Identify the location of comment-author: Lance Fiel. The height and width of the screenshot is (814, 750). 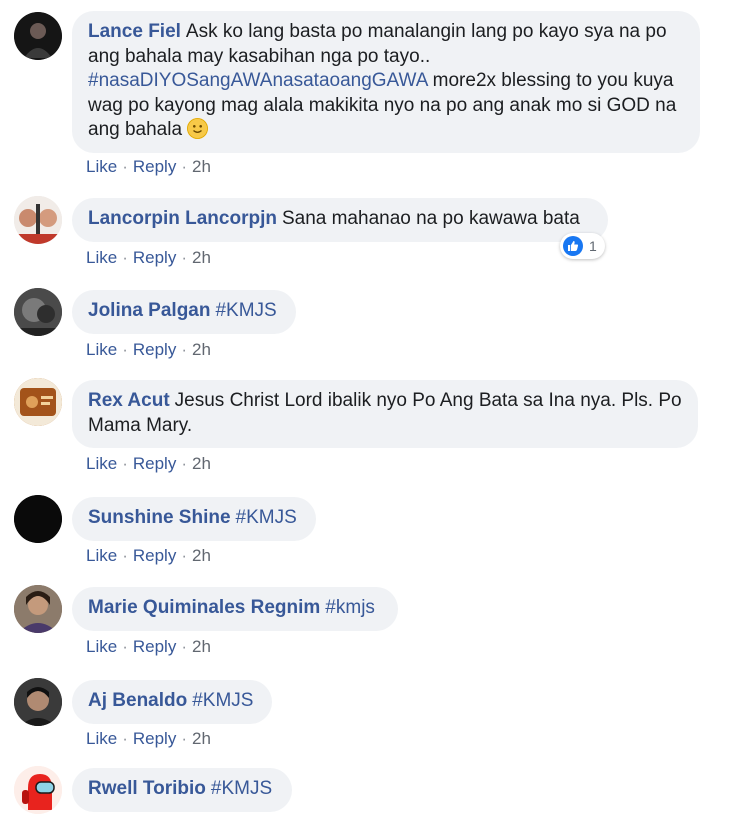
(134, 31).